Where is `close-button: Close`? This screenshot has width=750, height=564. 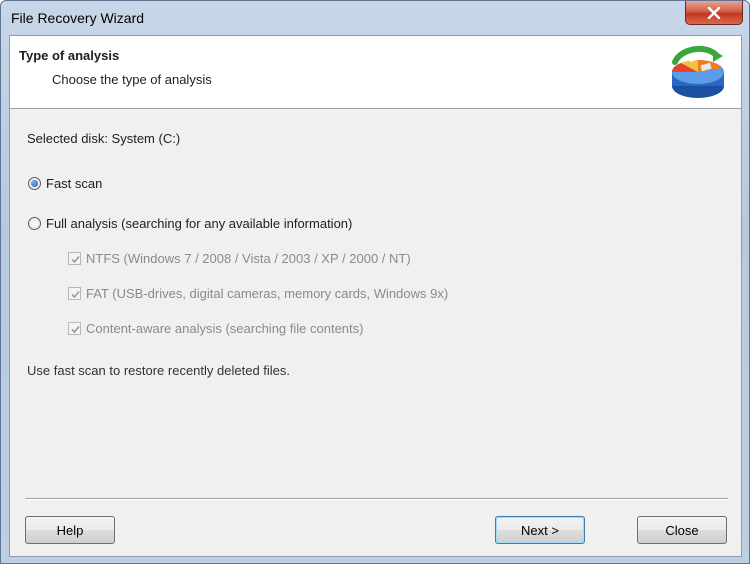
close-button: Close is located at coordinates (682, 530).